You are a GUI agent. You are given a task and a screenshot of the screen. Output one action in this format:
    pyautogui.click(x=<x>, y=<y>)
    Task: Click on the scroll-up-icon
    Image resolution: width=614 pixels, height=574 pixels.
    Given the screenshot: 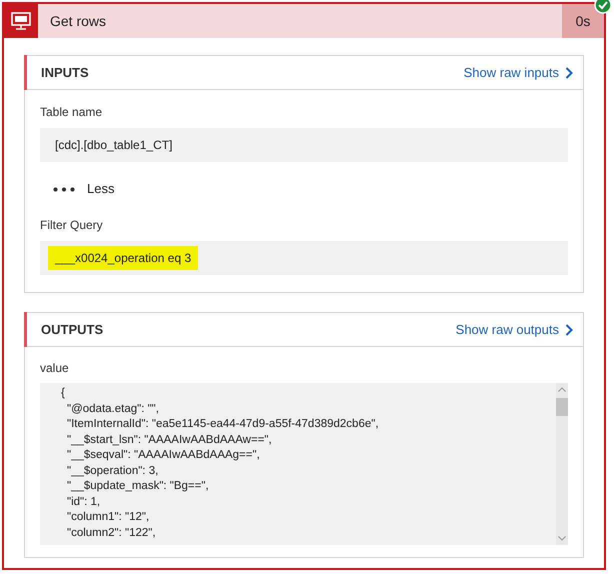 What is the action you would take?
    pyautogui.click(x=562, y=389)
    